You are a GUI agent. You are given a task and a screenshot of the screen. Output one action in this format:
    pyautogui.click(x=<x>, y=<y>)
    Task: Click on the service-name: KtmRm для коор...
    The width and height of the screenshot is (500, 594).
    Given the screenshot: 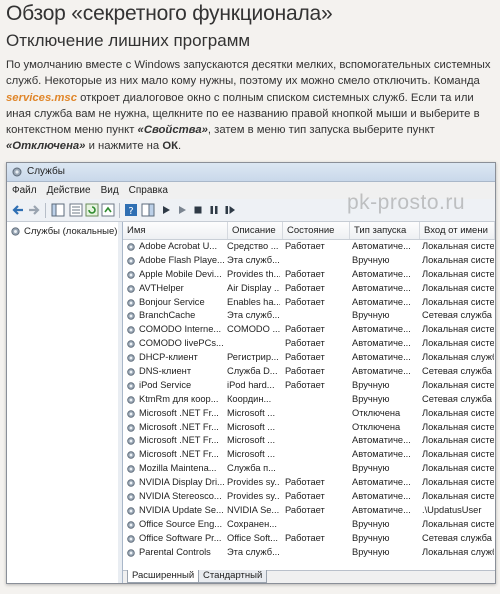 What is the action you would take?
    pyautogui.click(x=179, y=398)
    